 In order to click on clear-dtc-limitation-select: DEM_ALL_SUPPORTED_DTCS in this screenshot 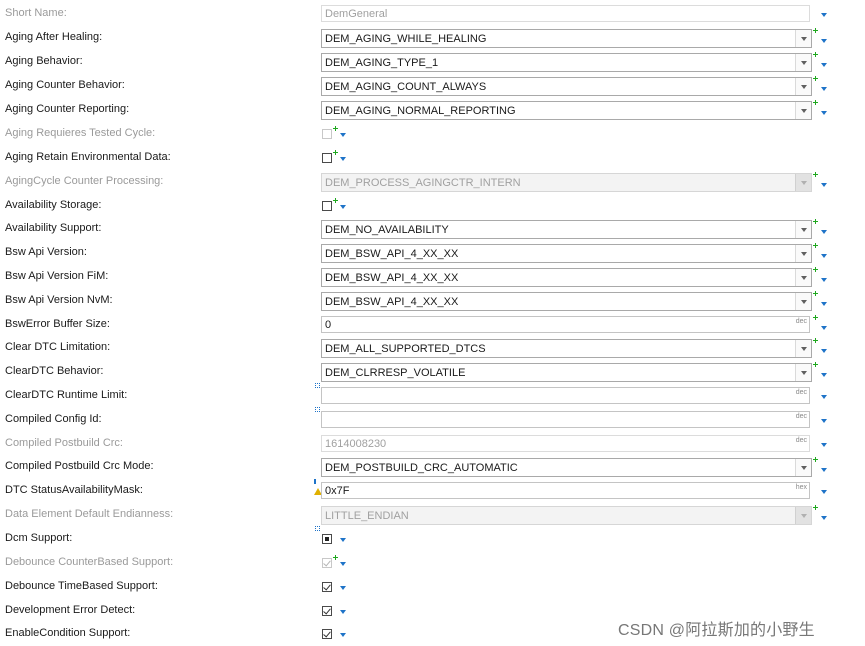, I will do `click(566, 348)`.